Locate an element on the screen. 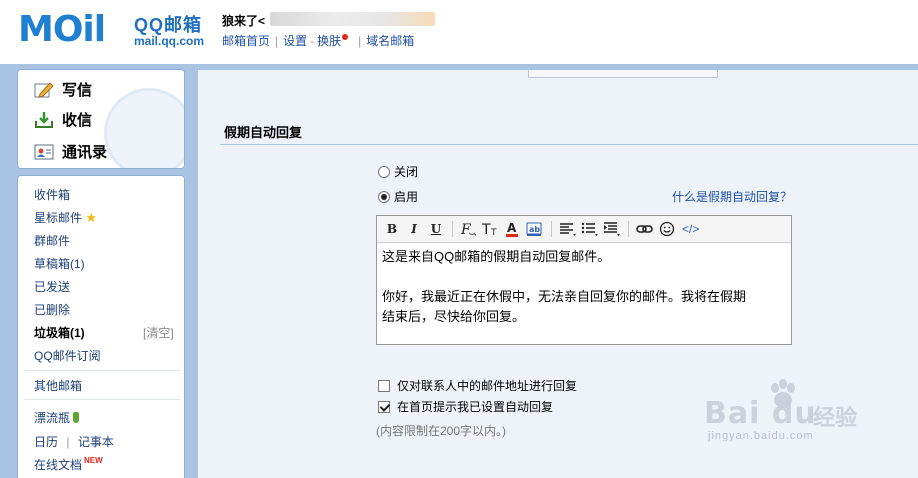  homepage-notice-option: 在首页提示我已设置自动回复 is located at coordinates (465, 406).